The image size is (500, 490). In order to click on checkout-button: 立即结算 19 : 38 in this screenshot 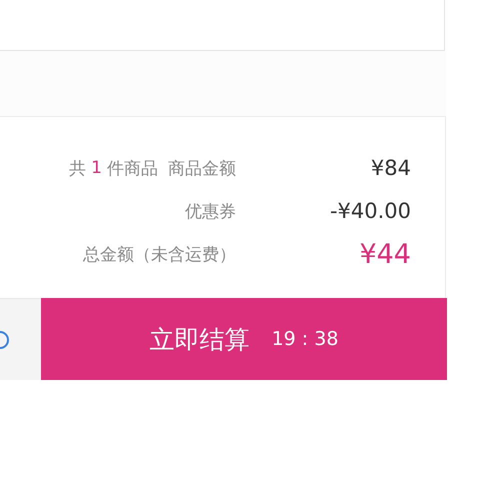, I will do `click(244, 339)`.